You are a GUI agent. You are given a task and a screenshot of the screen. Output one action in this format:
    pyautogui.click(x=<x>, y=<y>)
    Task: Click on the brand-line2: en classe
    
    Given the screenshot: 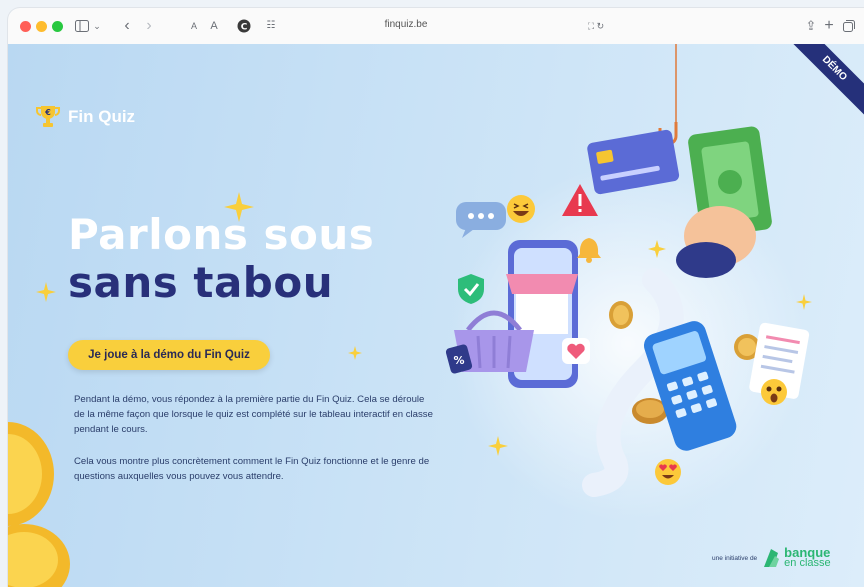 What is the action you would take?
    pyautogui.click(x=807, y=563)
    